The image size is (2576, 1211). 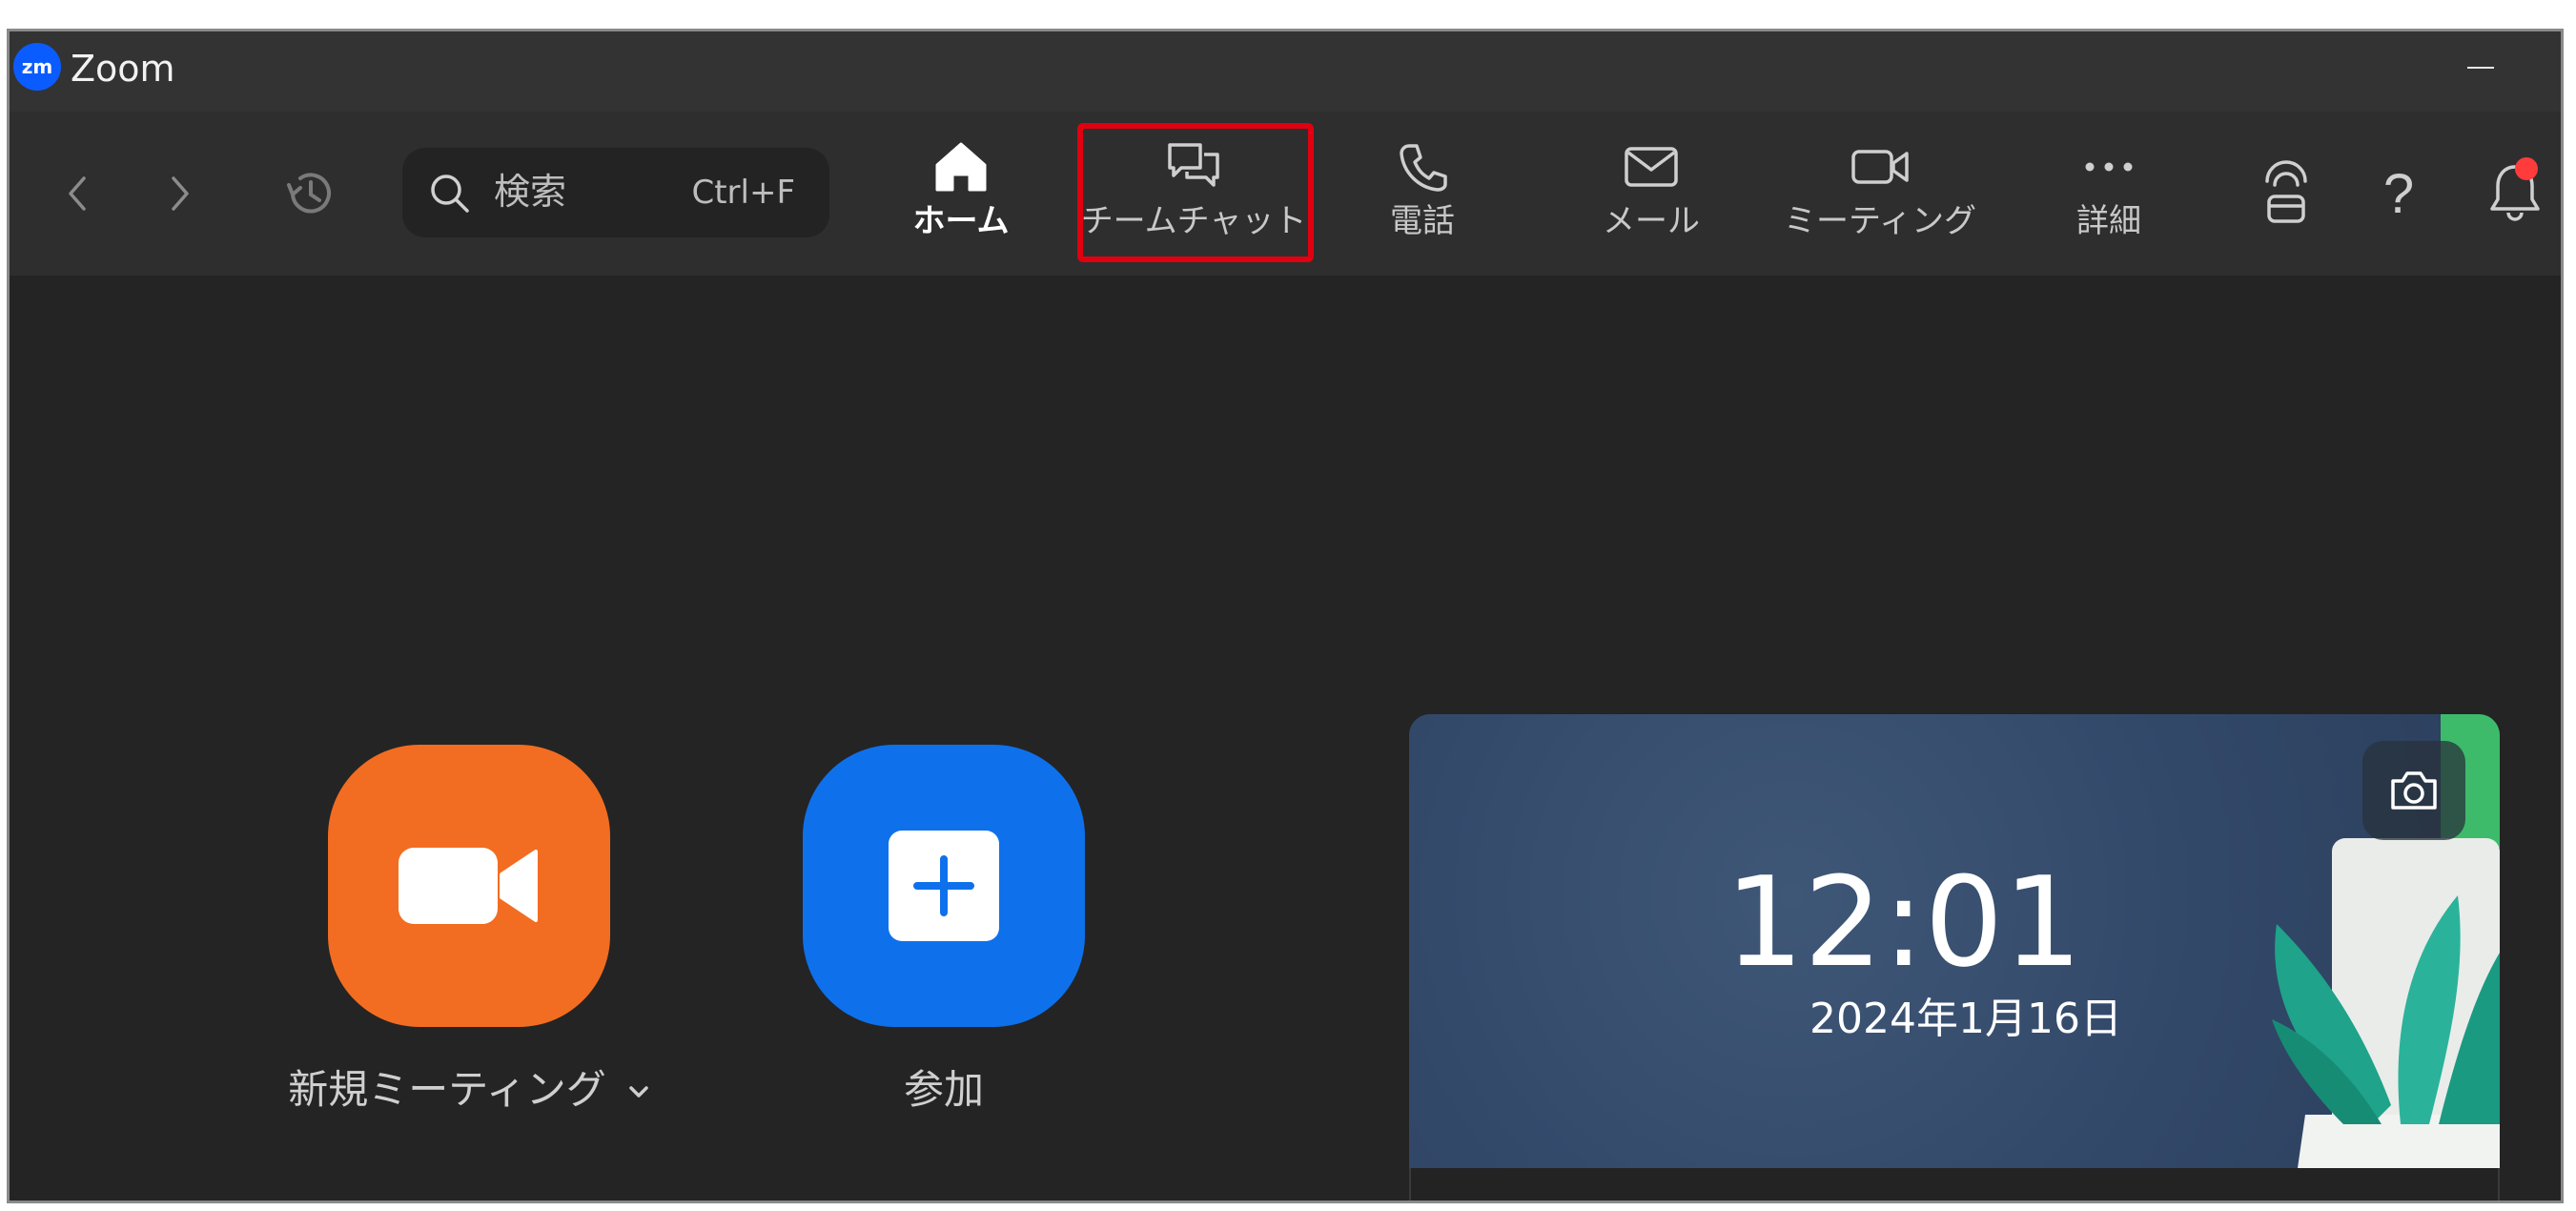 I want to click on new-meeting-button, so click(x=469, y=886).